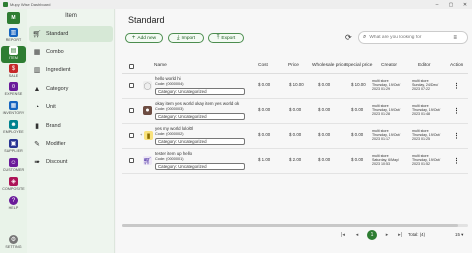 This screenshot has width=472, height=253. Describe the element at coordinates (381, 139) in the screenshot. I see `creator-time: 2023 01:17` at that location.